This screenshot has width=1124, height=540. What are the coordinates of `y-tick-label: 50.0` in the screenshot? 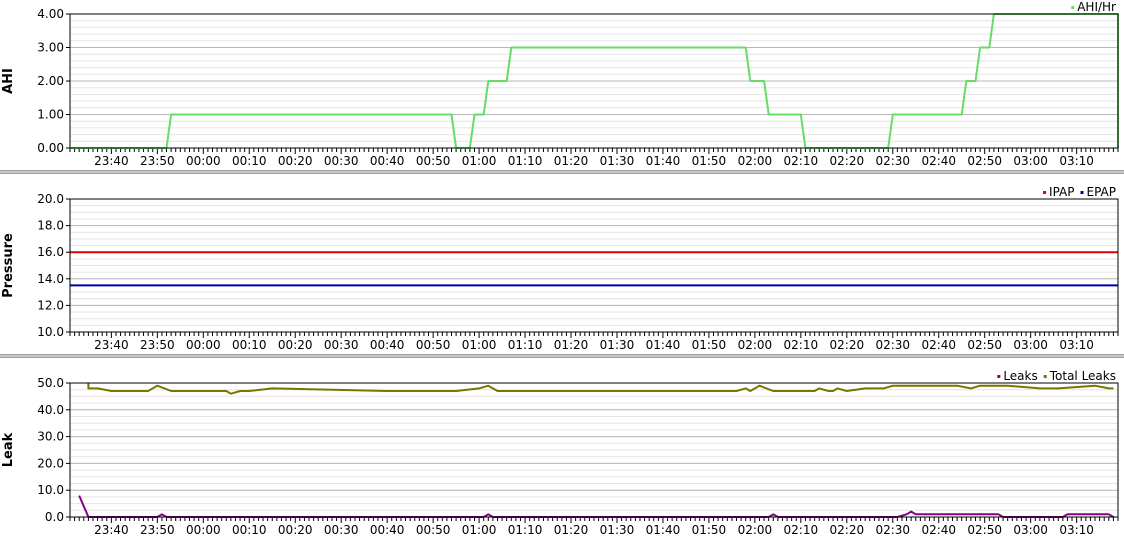 It's located at (50, 383).